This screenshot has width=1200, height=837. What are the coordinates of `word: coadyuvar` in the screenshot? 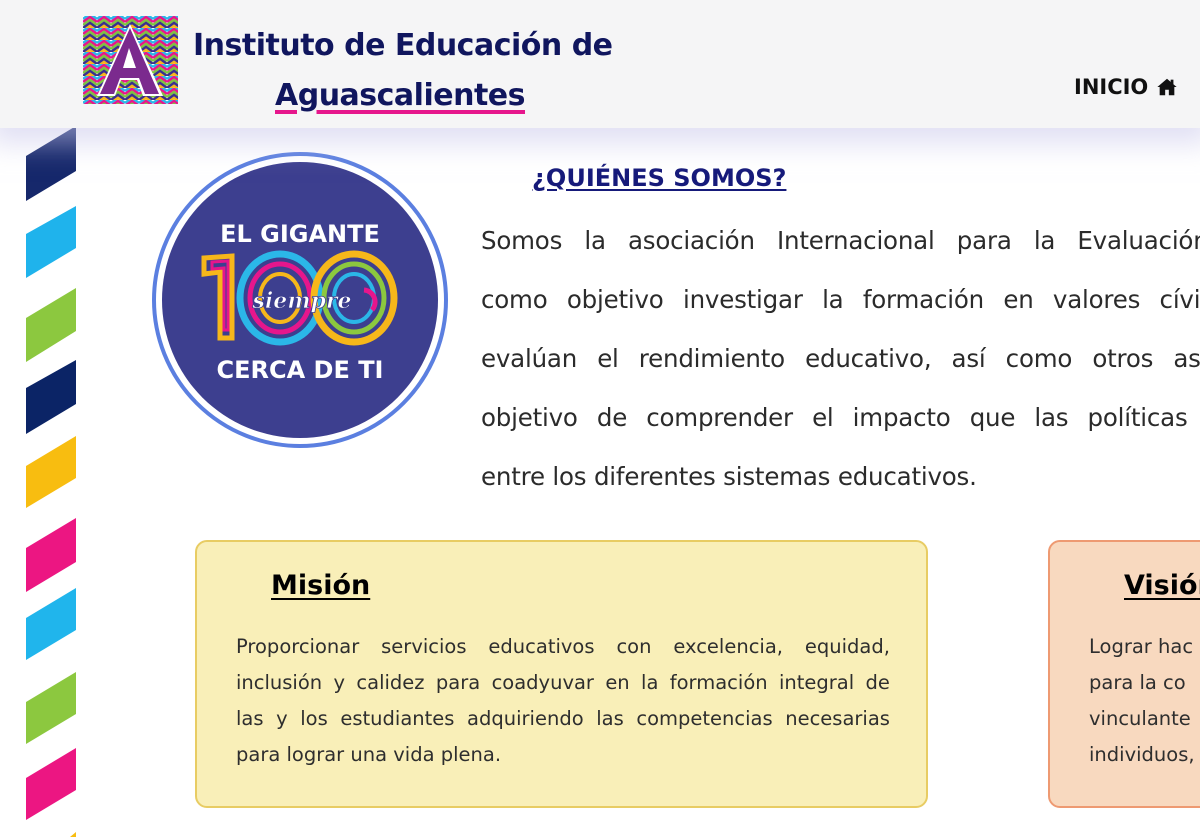 It's located at (542, 682).